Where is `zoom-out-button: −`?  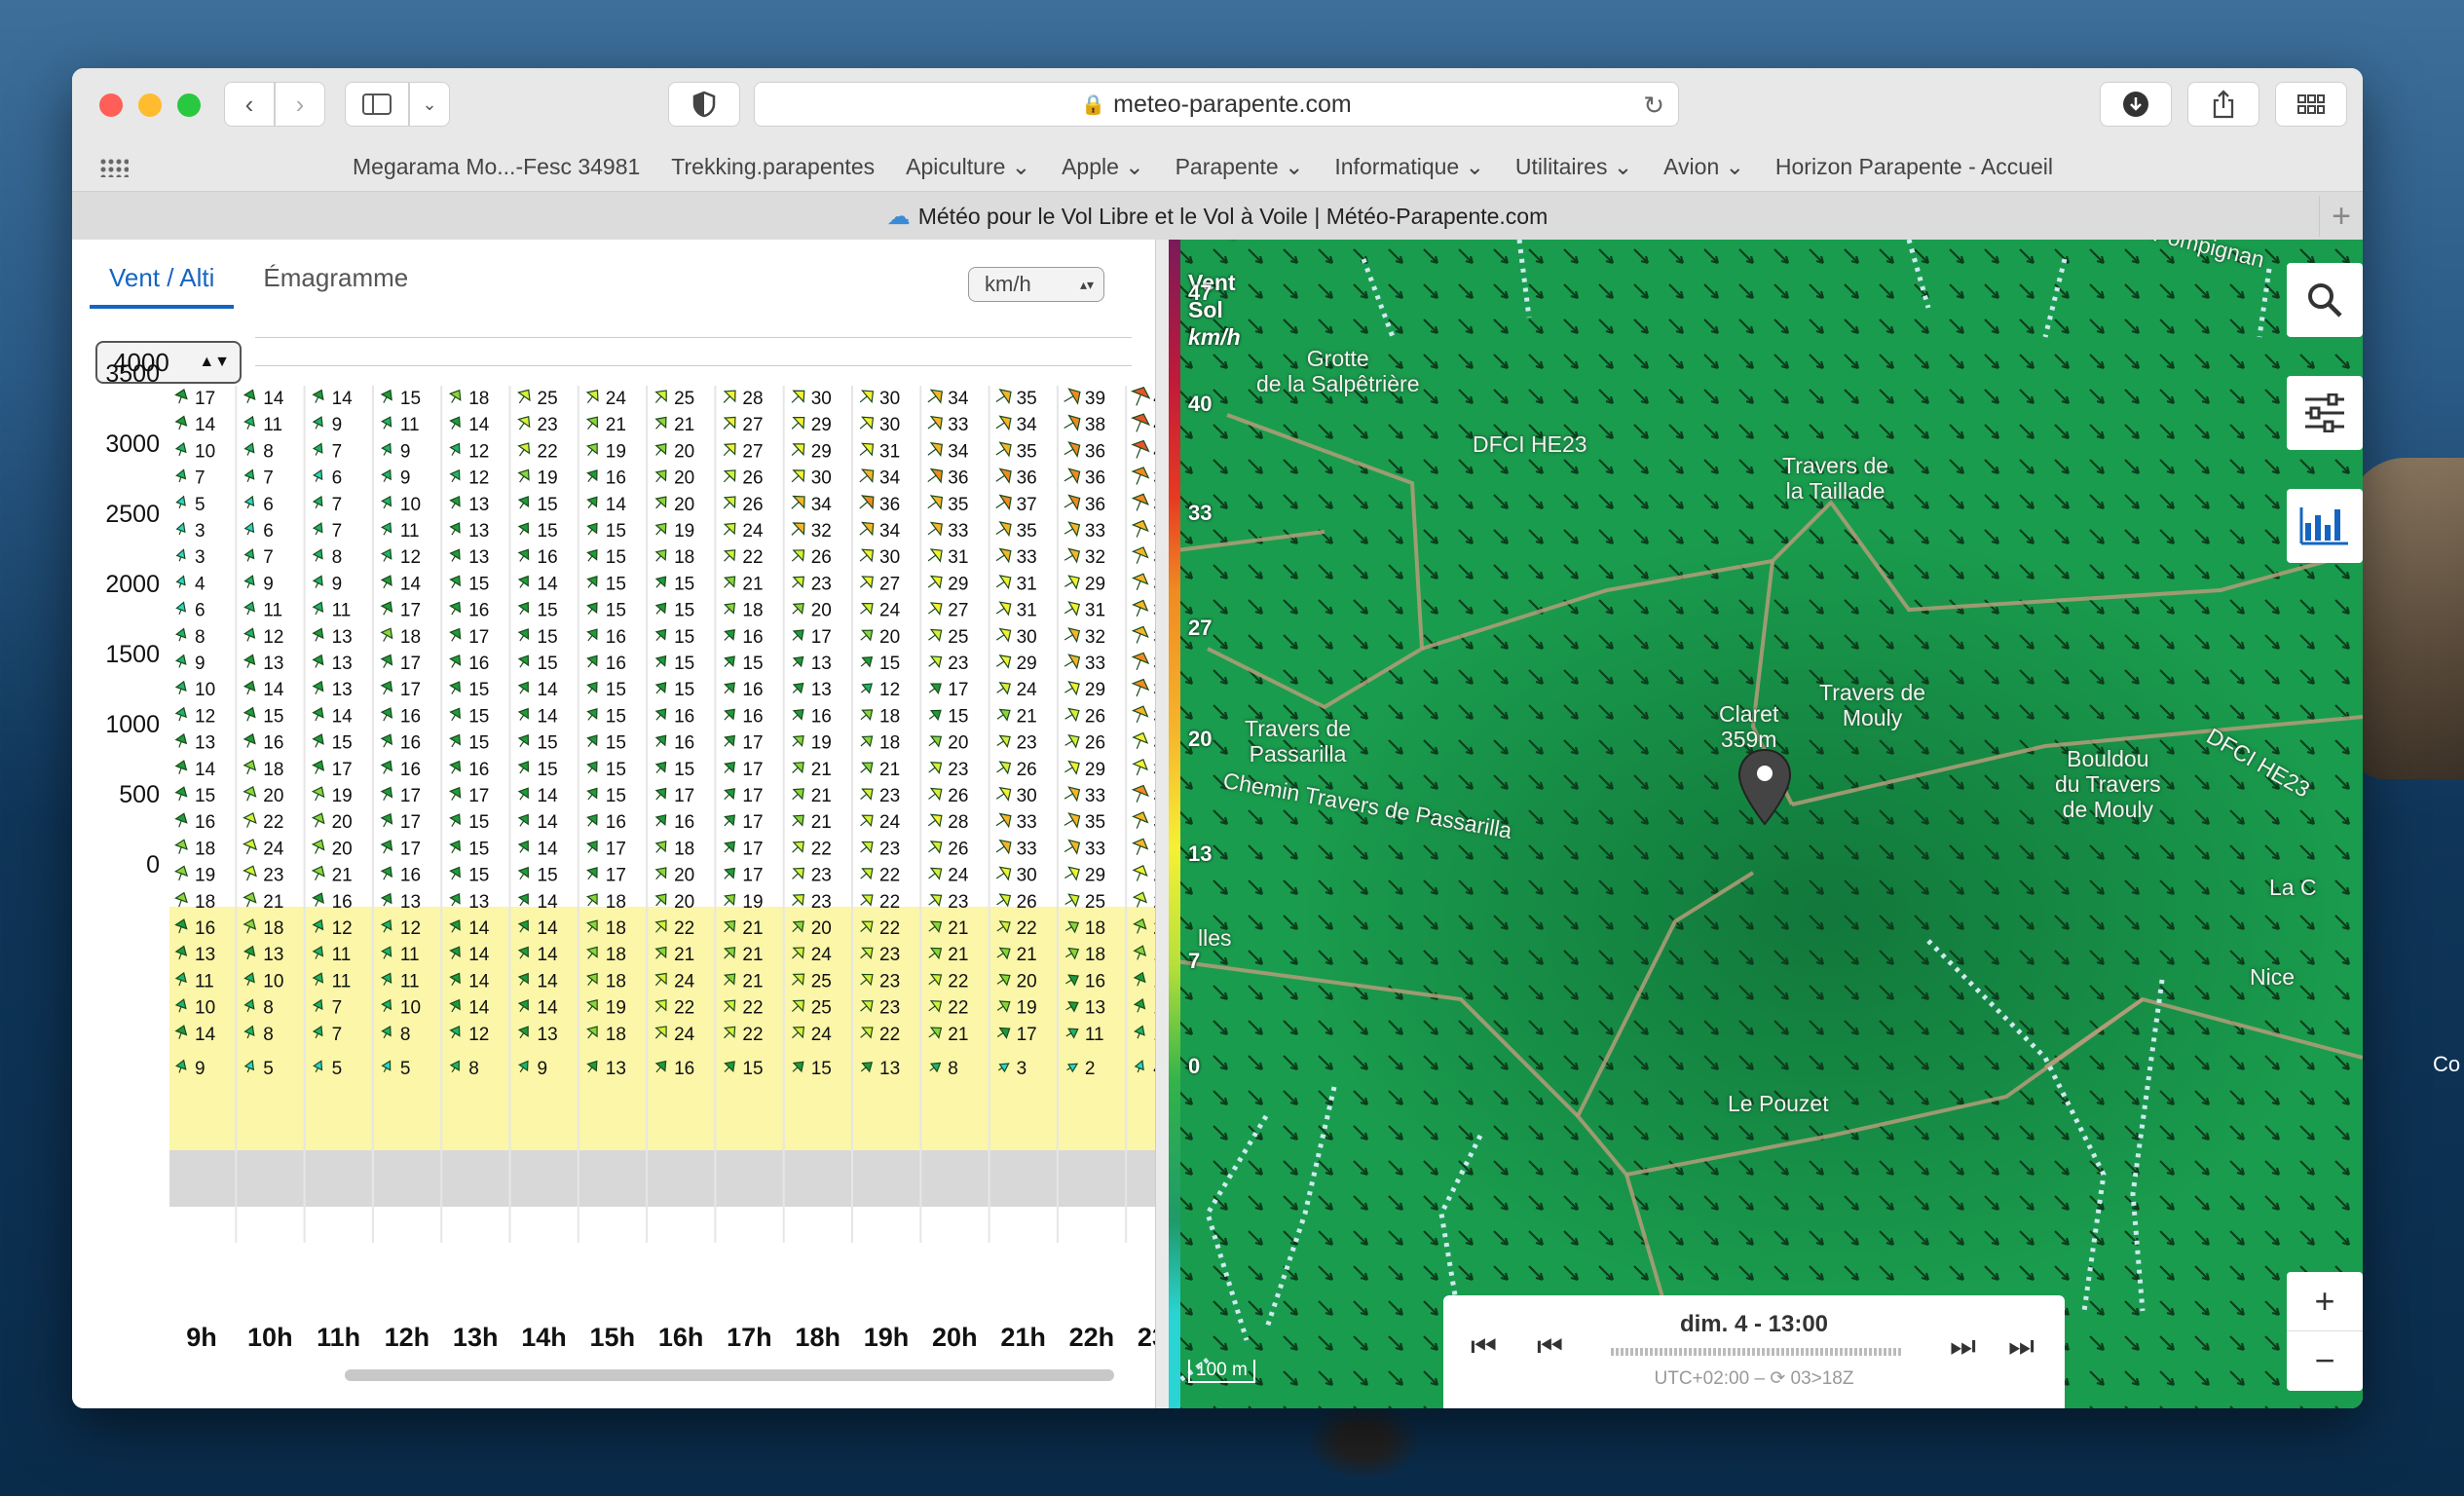
zoom-out-button: − is located at coordinates (2325, 1361).